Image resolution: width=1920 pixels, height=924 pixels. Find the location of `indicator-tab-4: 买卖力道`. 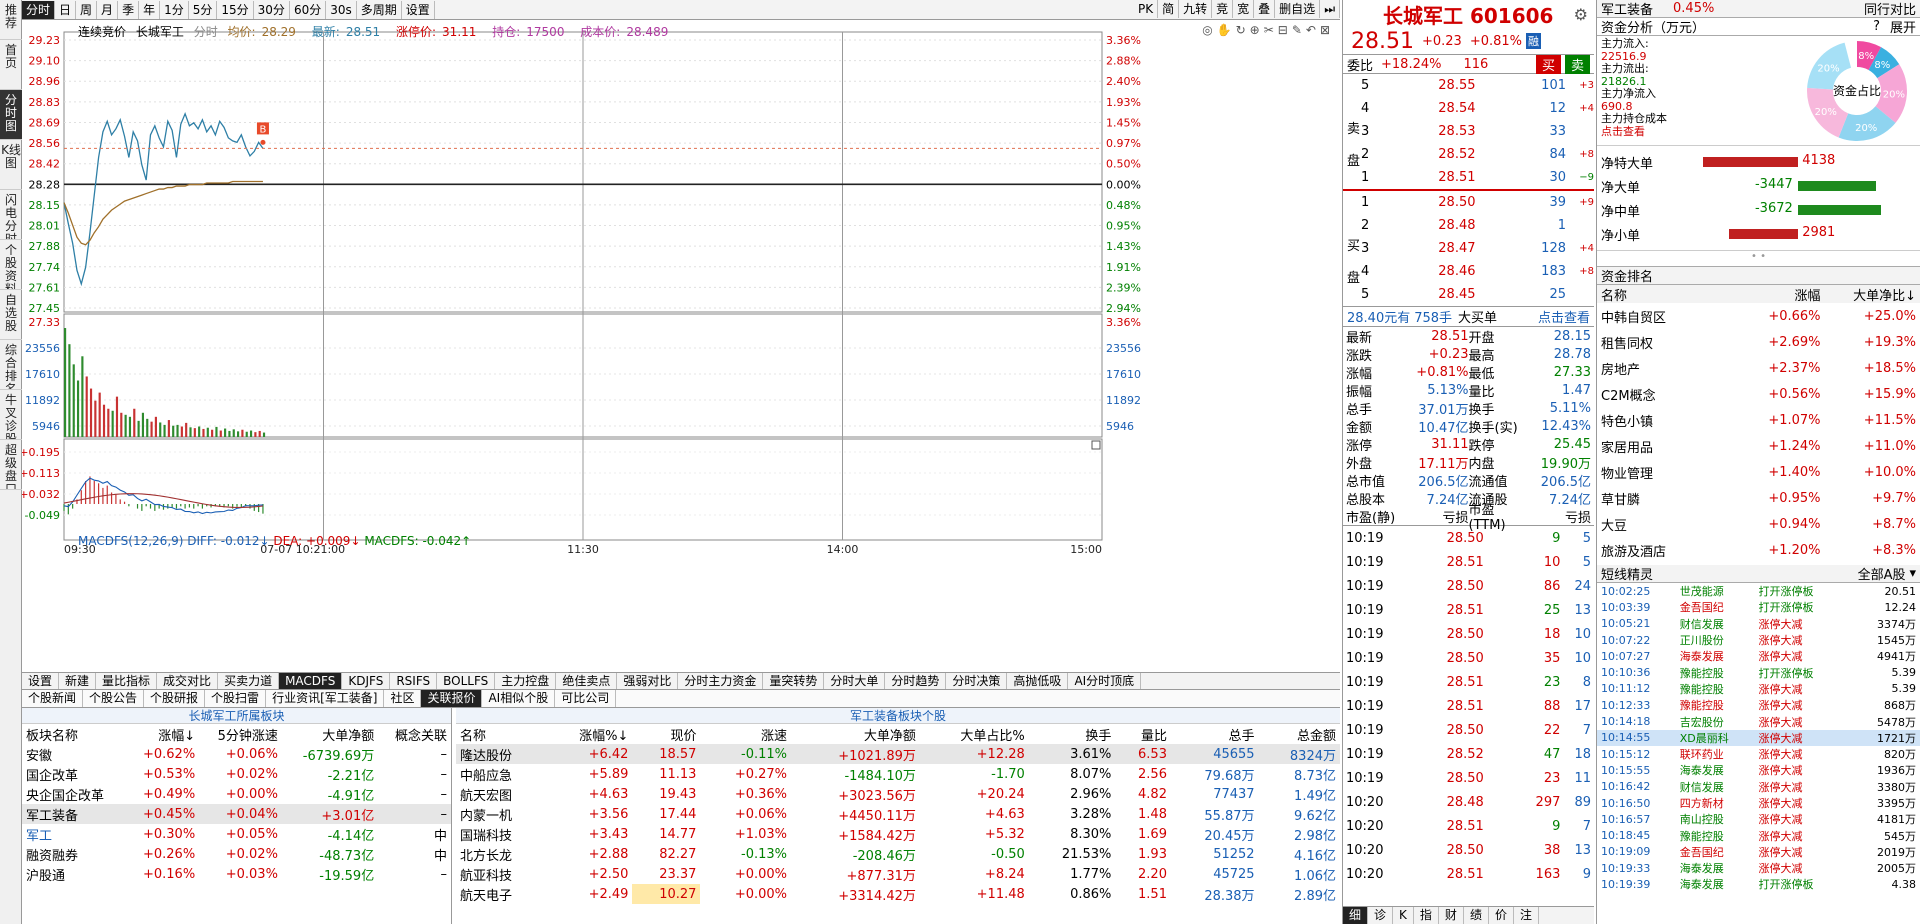

indicator-tab-4: 买卖力道 is located at coordinates (249, 681).